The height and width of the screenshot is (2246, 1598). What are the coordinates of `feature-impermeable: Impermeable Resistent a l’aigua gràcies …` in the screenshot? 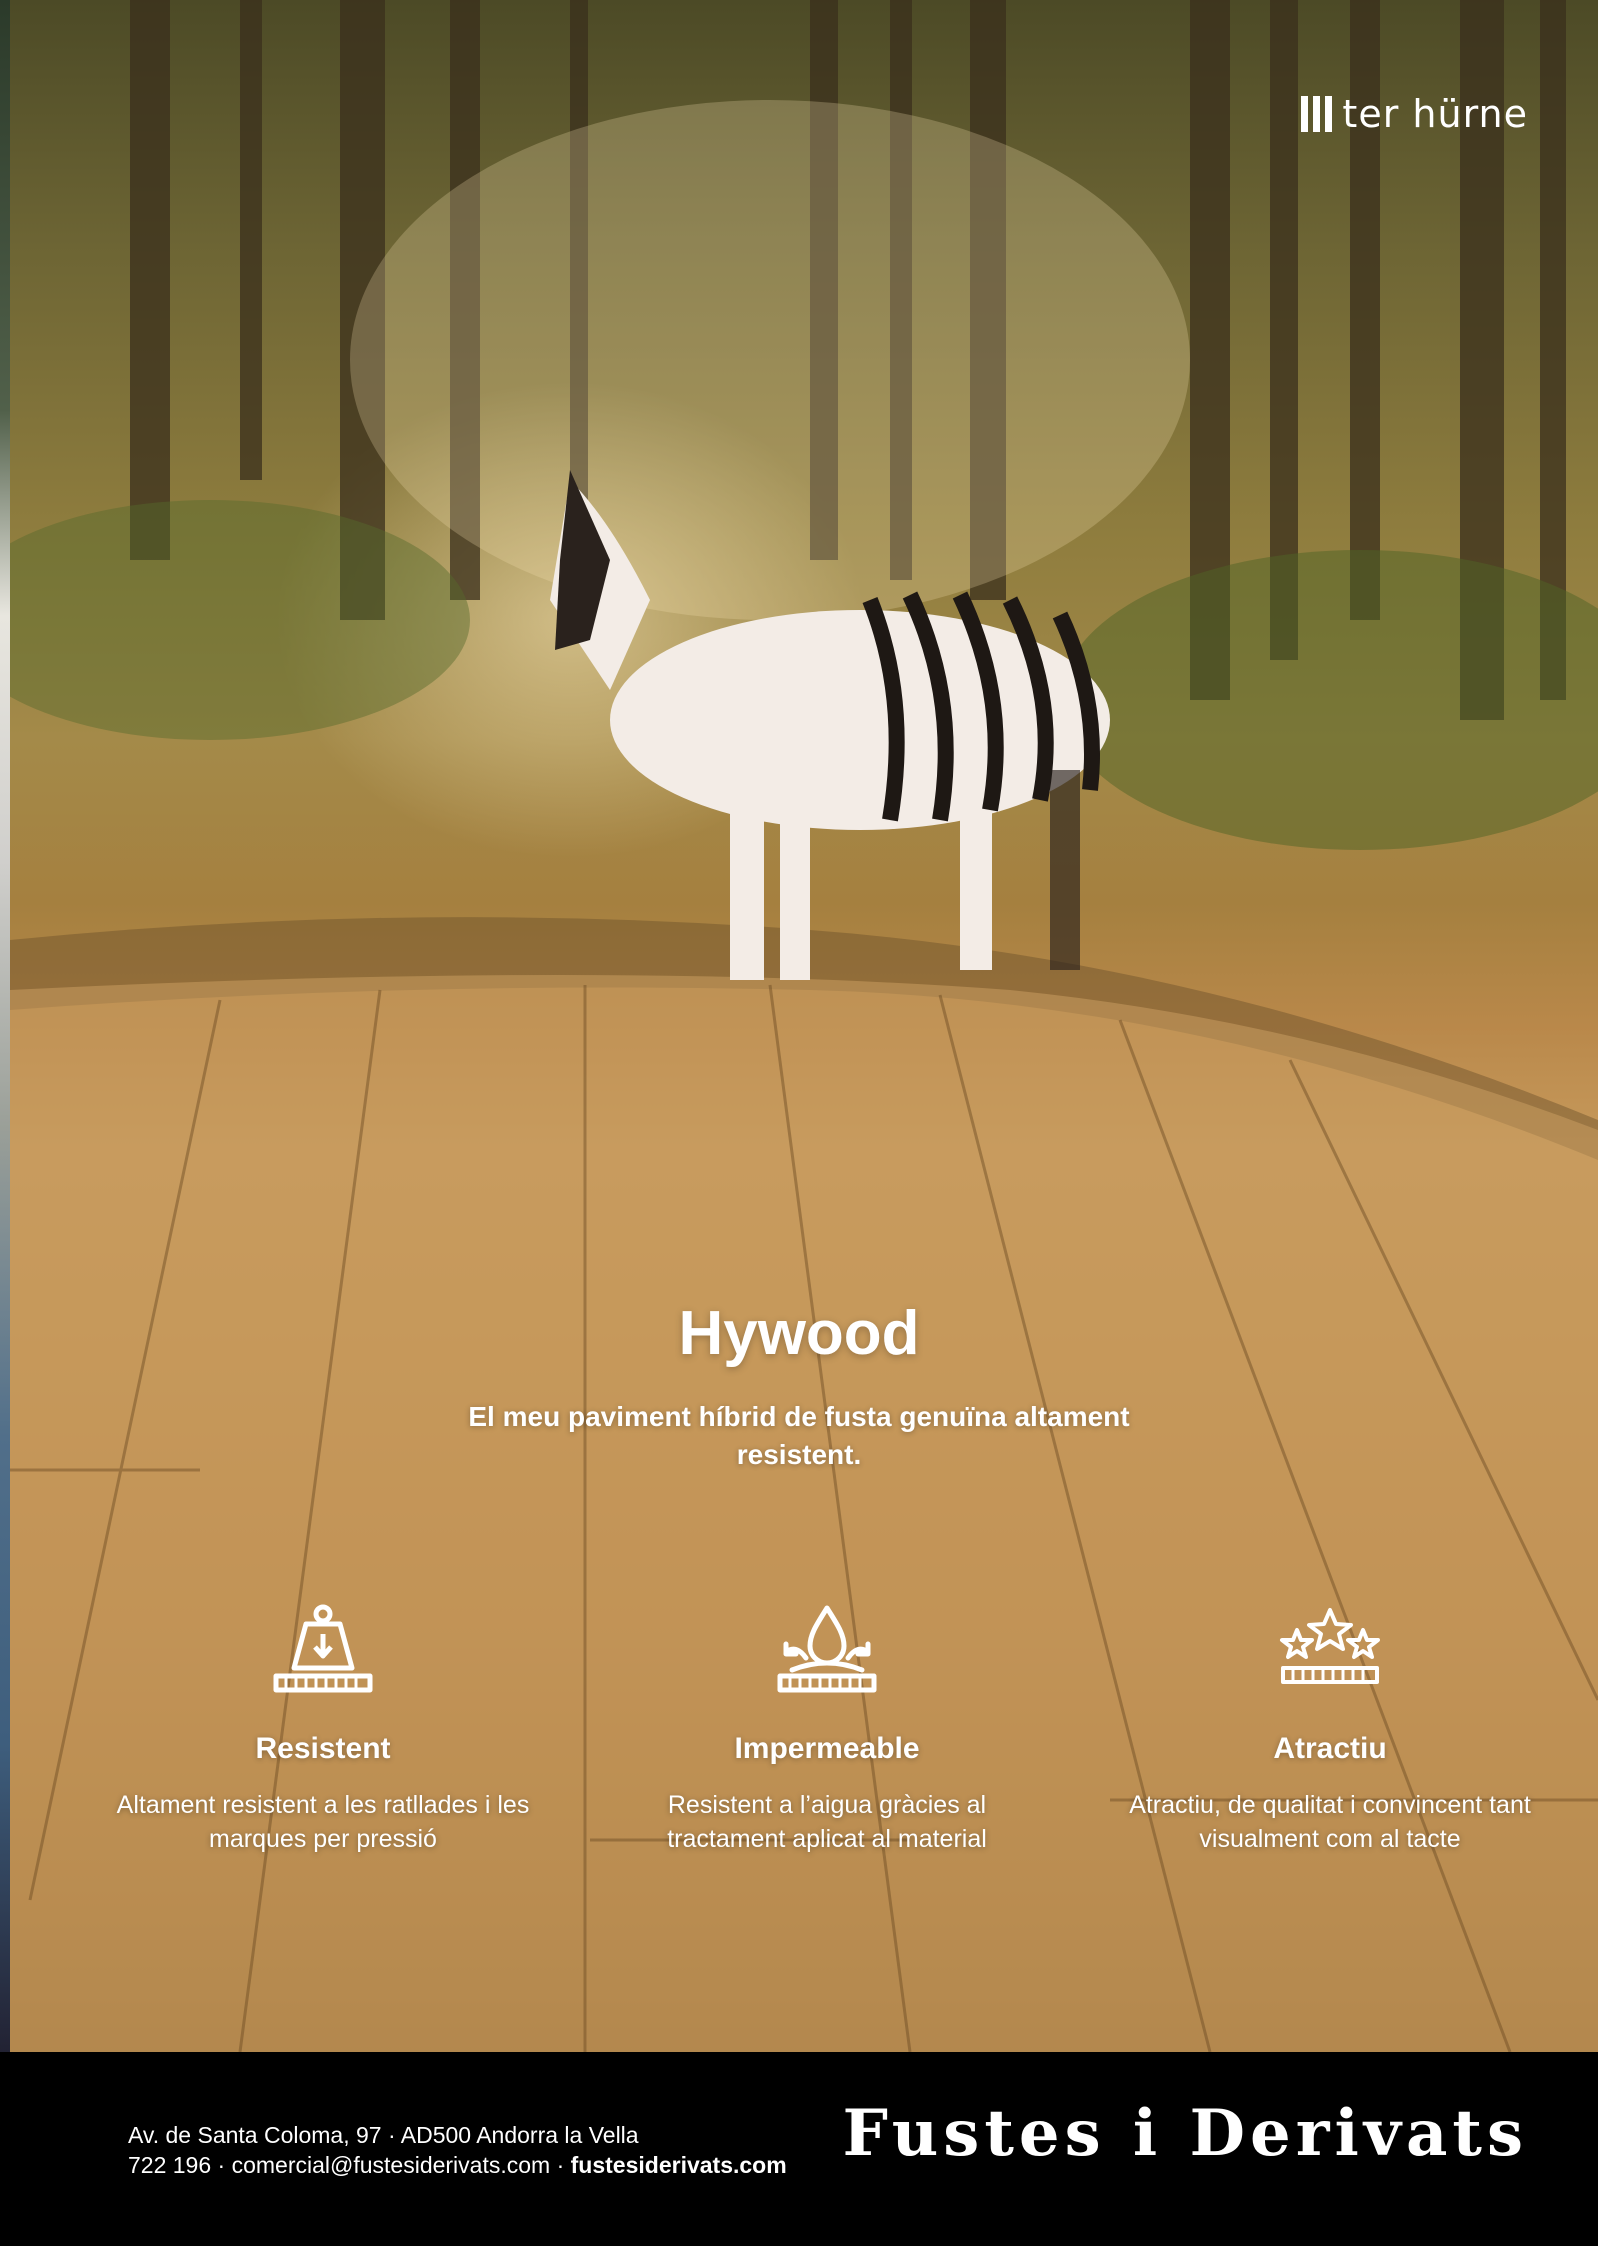 It's located at (827, 1728).